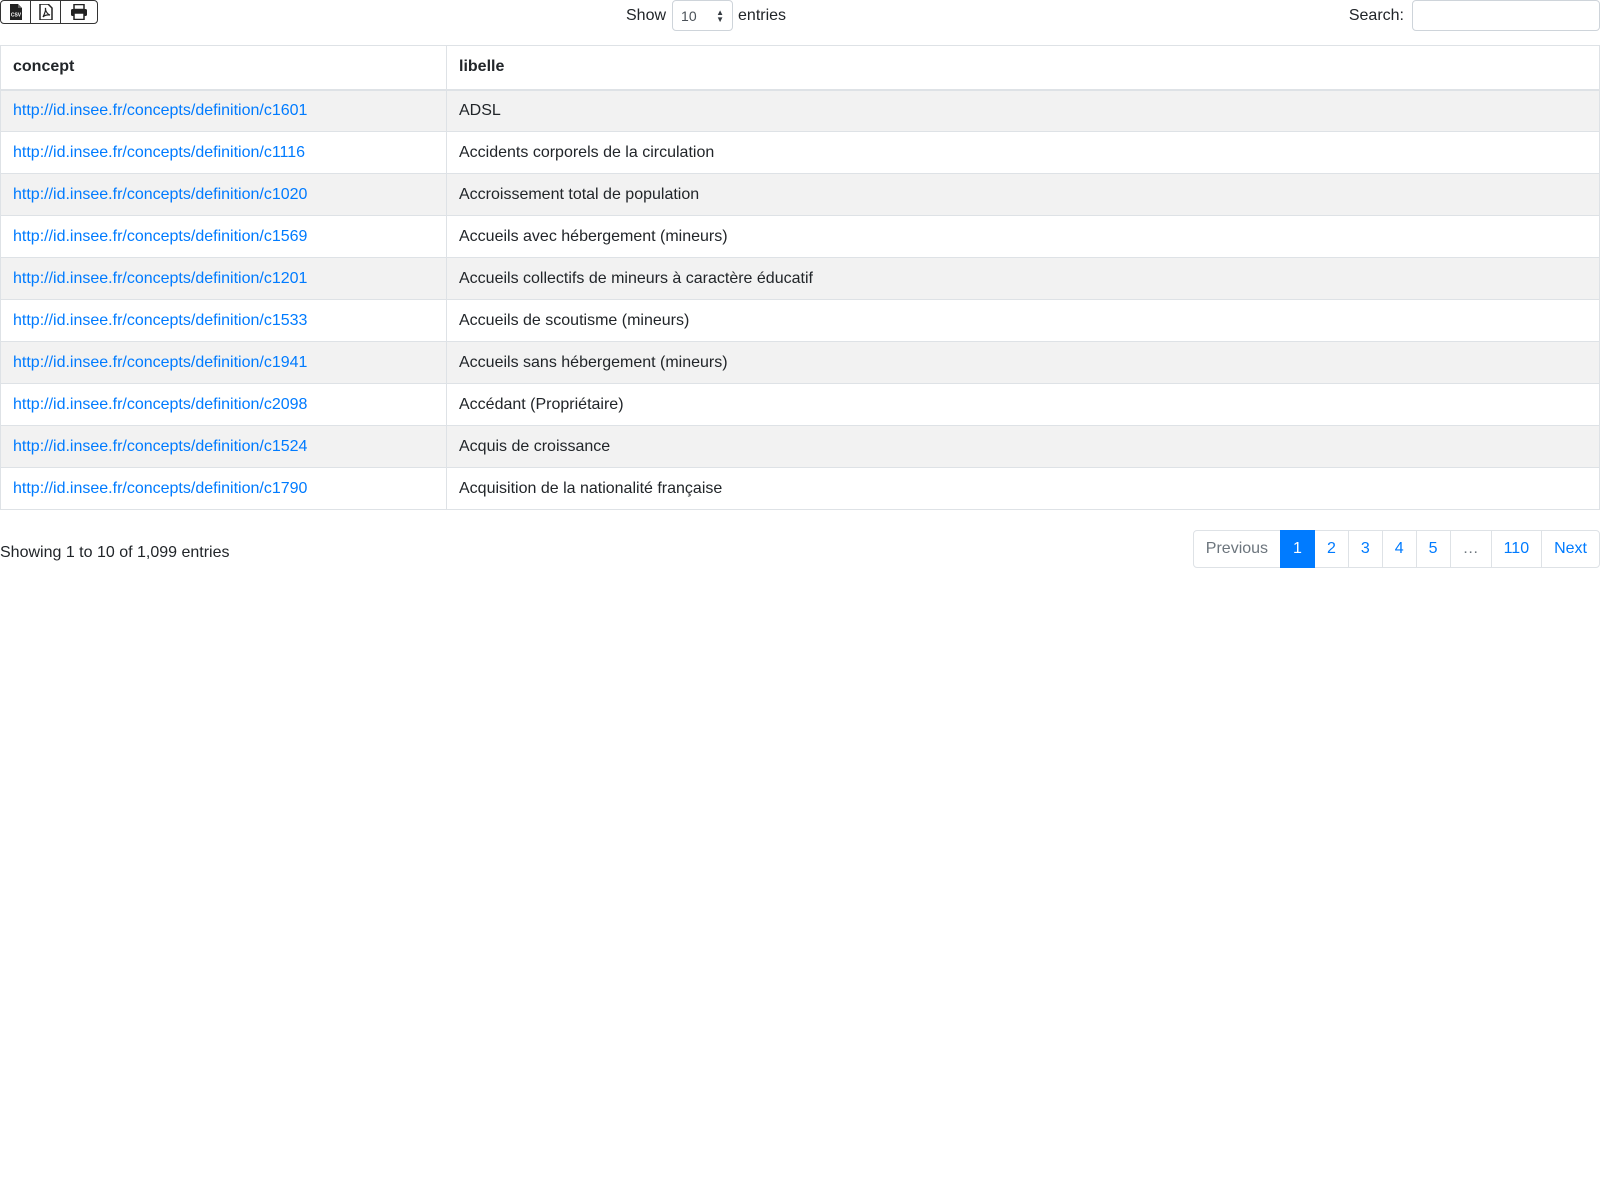 Image resolution: width=1600 pixels, height=1200 pixels. Describe the element at coordinates (223, 68) in the screenshot. I see `column-header-concept: concept` at that location.